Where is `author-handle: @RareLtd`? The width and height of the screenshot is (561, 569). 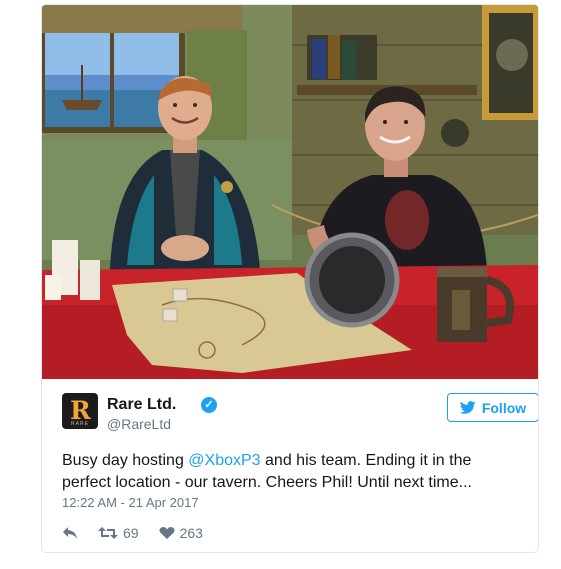
author-handle: @RareLtd is located at coordinates (139, 424).